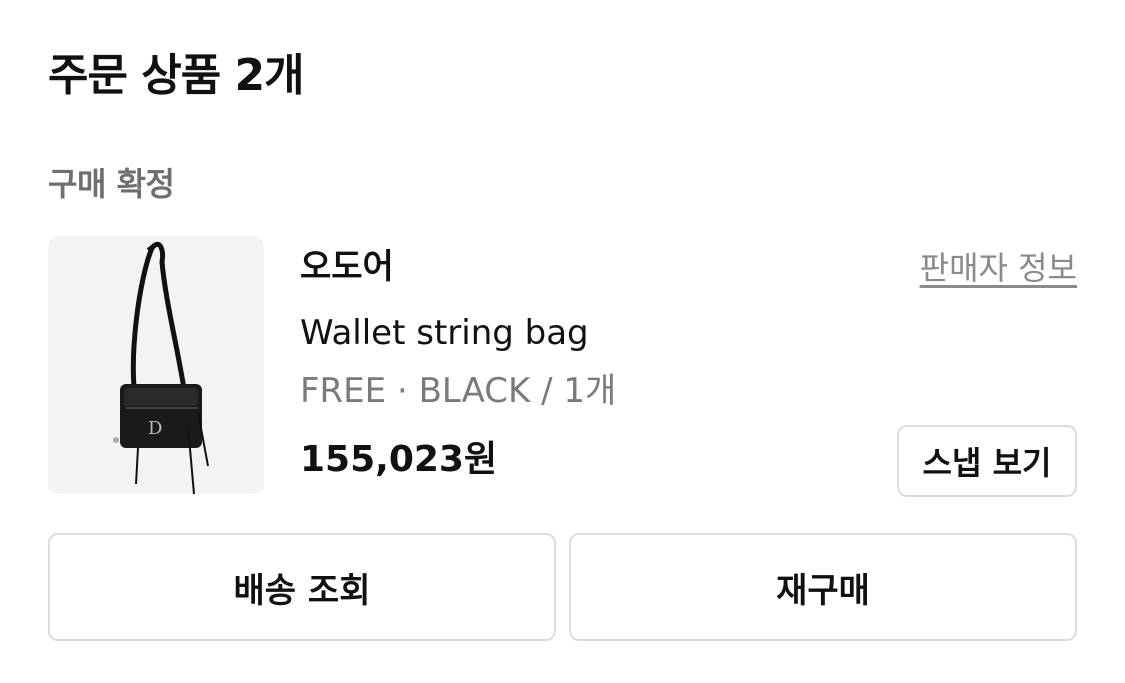 The height and width of the screenshot is (683, 1125). Describe the element at coordinates (823, 587) in the screenshot. I see `rebuy-button: 재구매` at that location.